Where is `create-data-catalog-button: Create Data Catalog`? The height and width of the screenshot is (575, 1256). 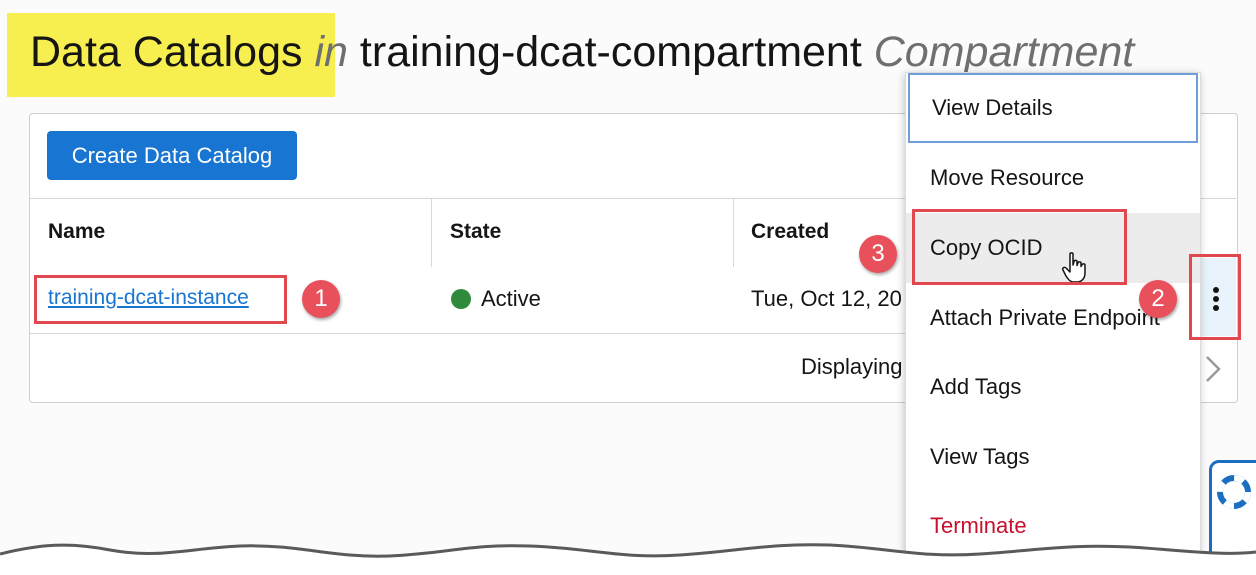
create-data-catalog-button: Create Data Catalog is located at coordinates (172, 155).